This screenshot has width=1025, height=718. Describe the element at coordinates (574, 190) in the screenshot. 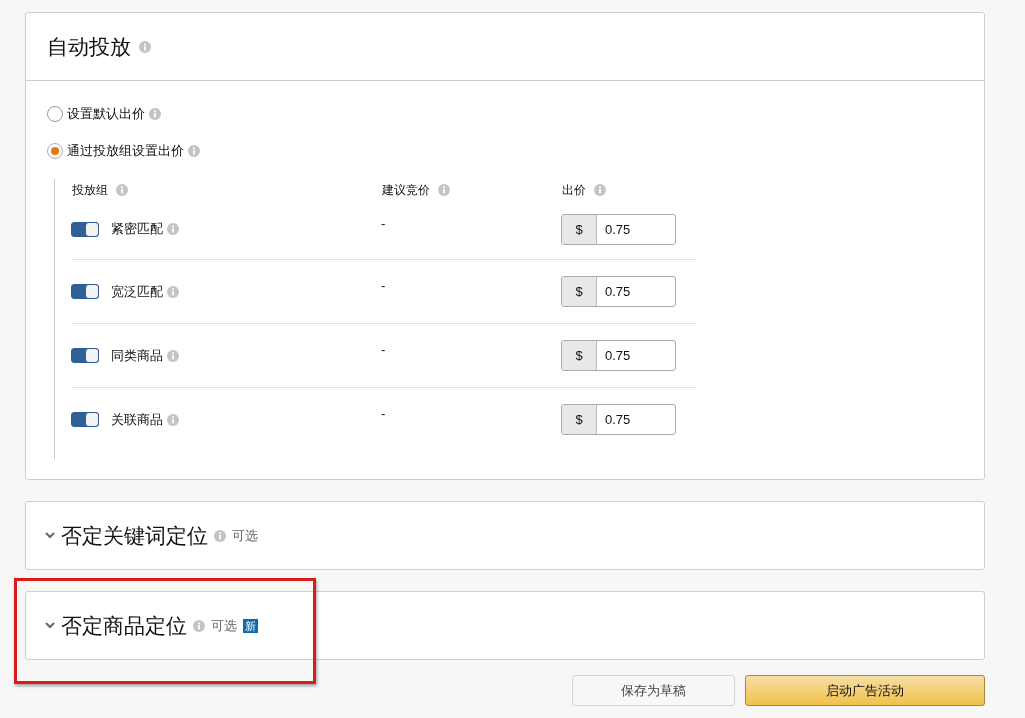

I see `column-header: 出价` at that location.